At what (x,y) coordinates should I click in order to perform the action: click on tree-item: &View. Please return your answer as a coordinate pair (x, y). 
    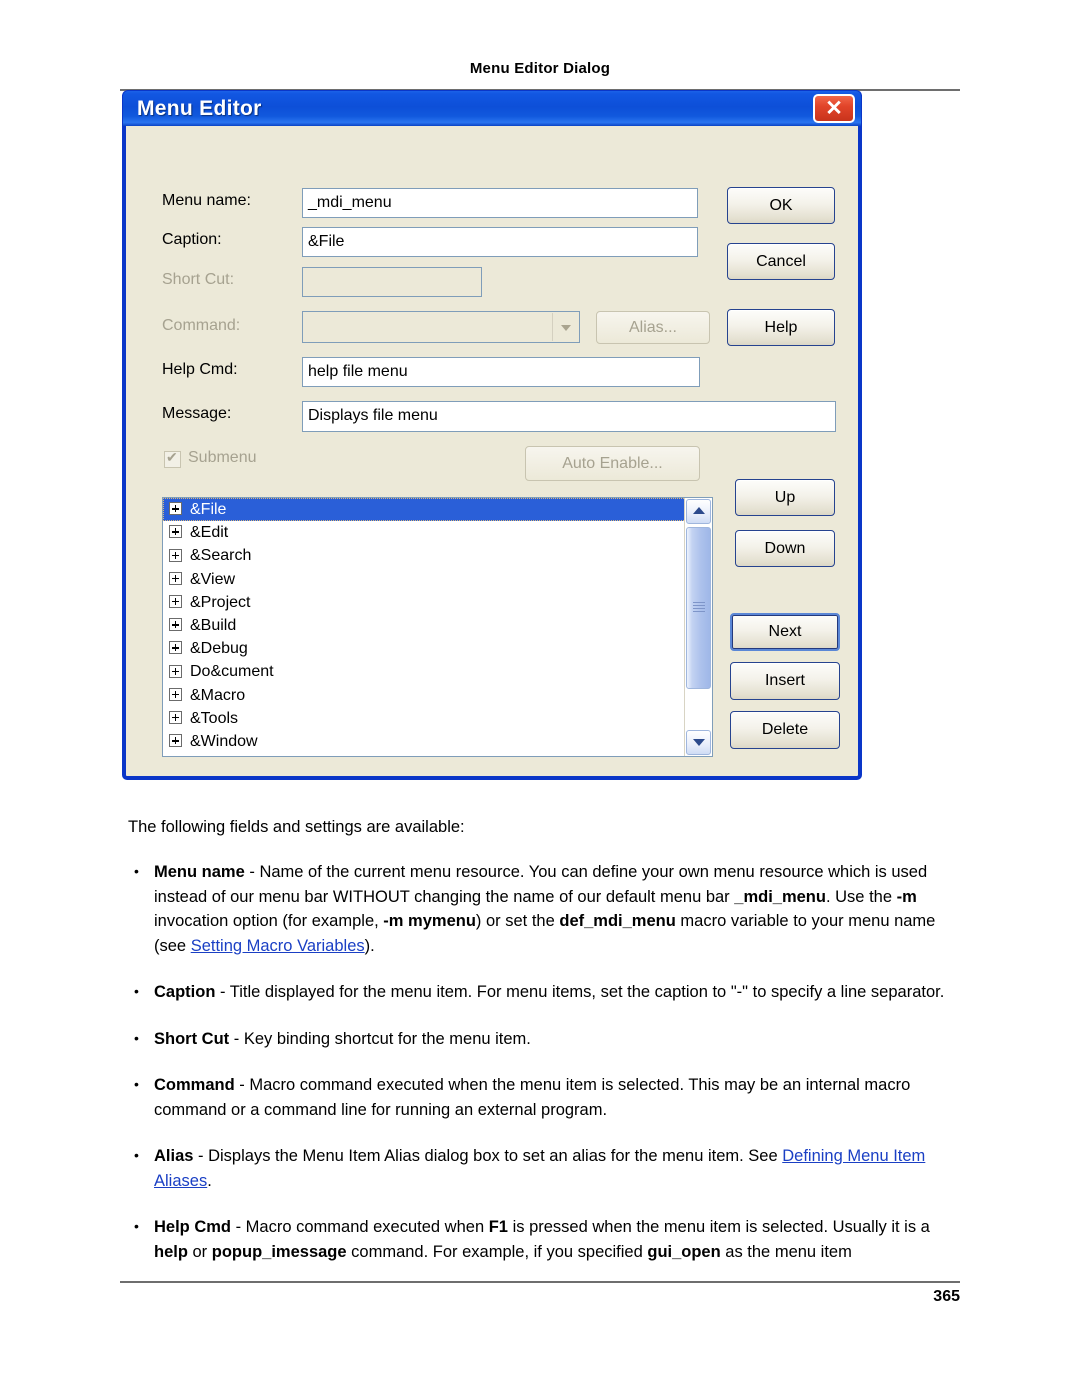
    Looking at the image, I should click on (437, 579).